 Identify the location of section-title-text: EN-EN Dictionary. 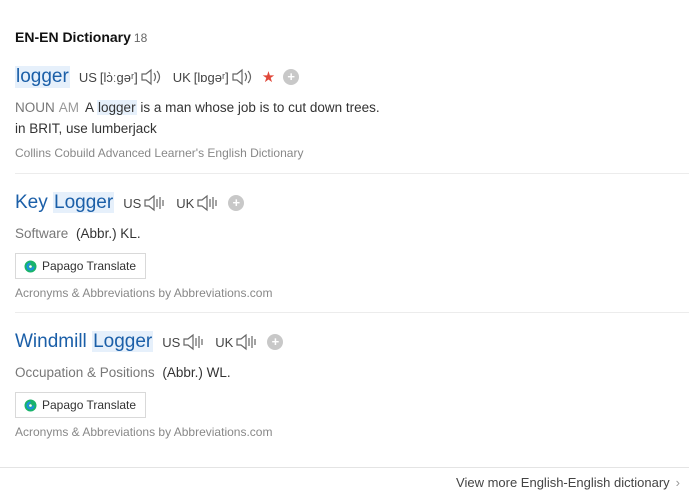
(73, 37).